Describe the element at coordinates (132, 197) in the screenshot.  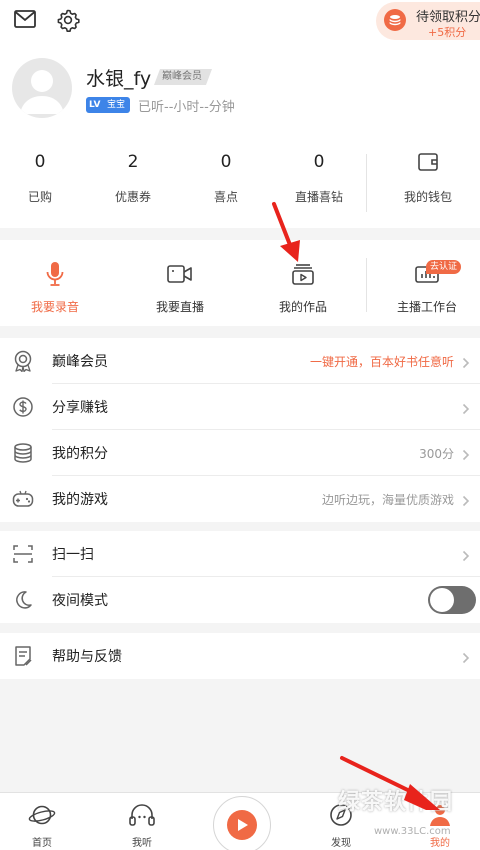
I see `stat-label: 优惠券` at that location.